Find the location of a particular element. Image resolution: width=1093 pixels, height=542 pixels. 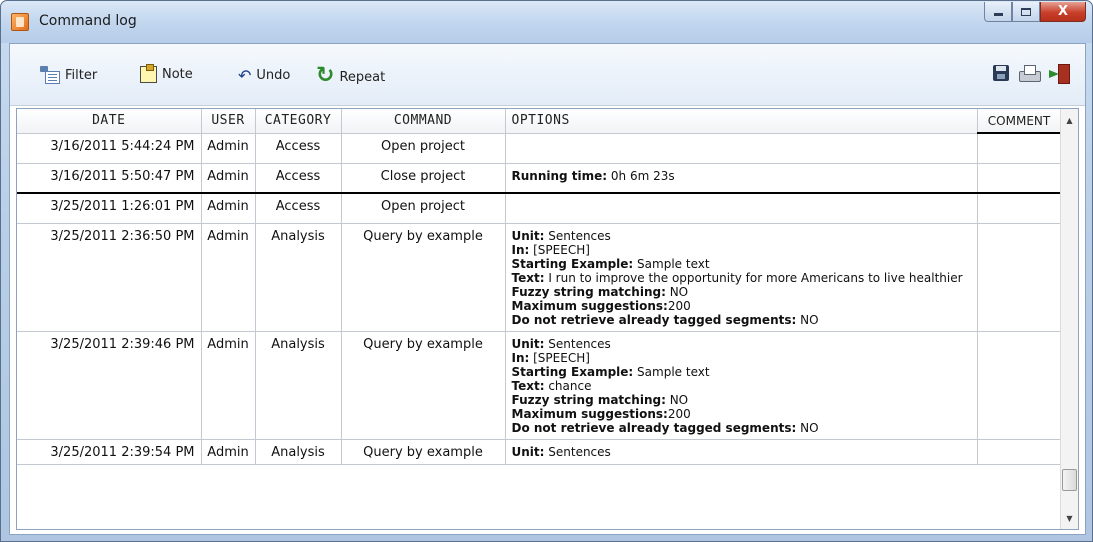

vertical-scrollbar: ▲ ▼ is located at coordinates (1069, 319).